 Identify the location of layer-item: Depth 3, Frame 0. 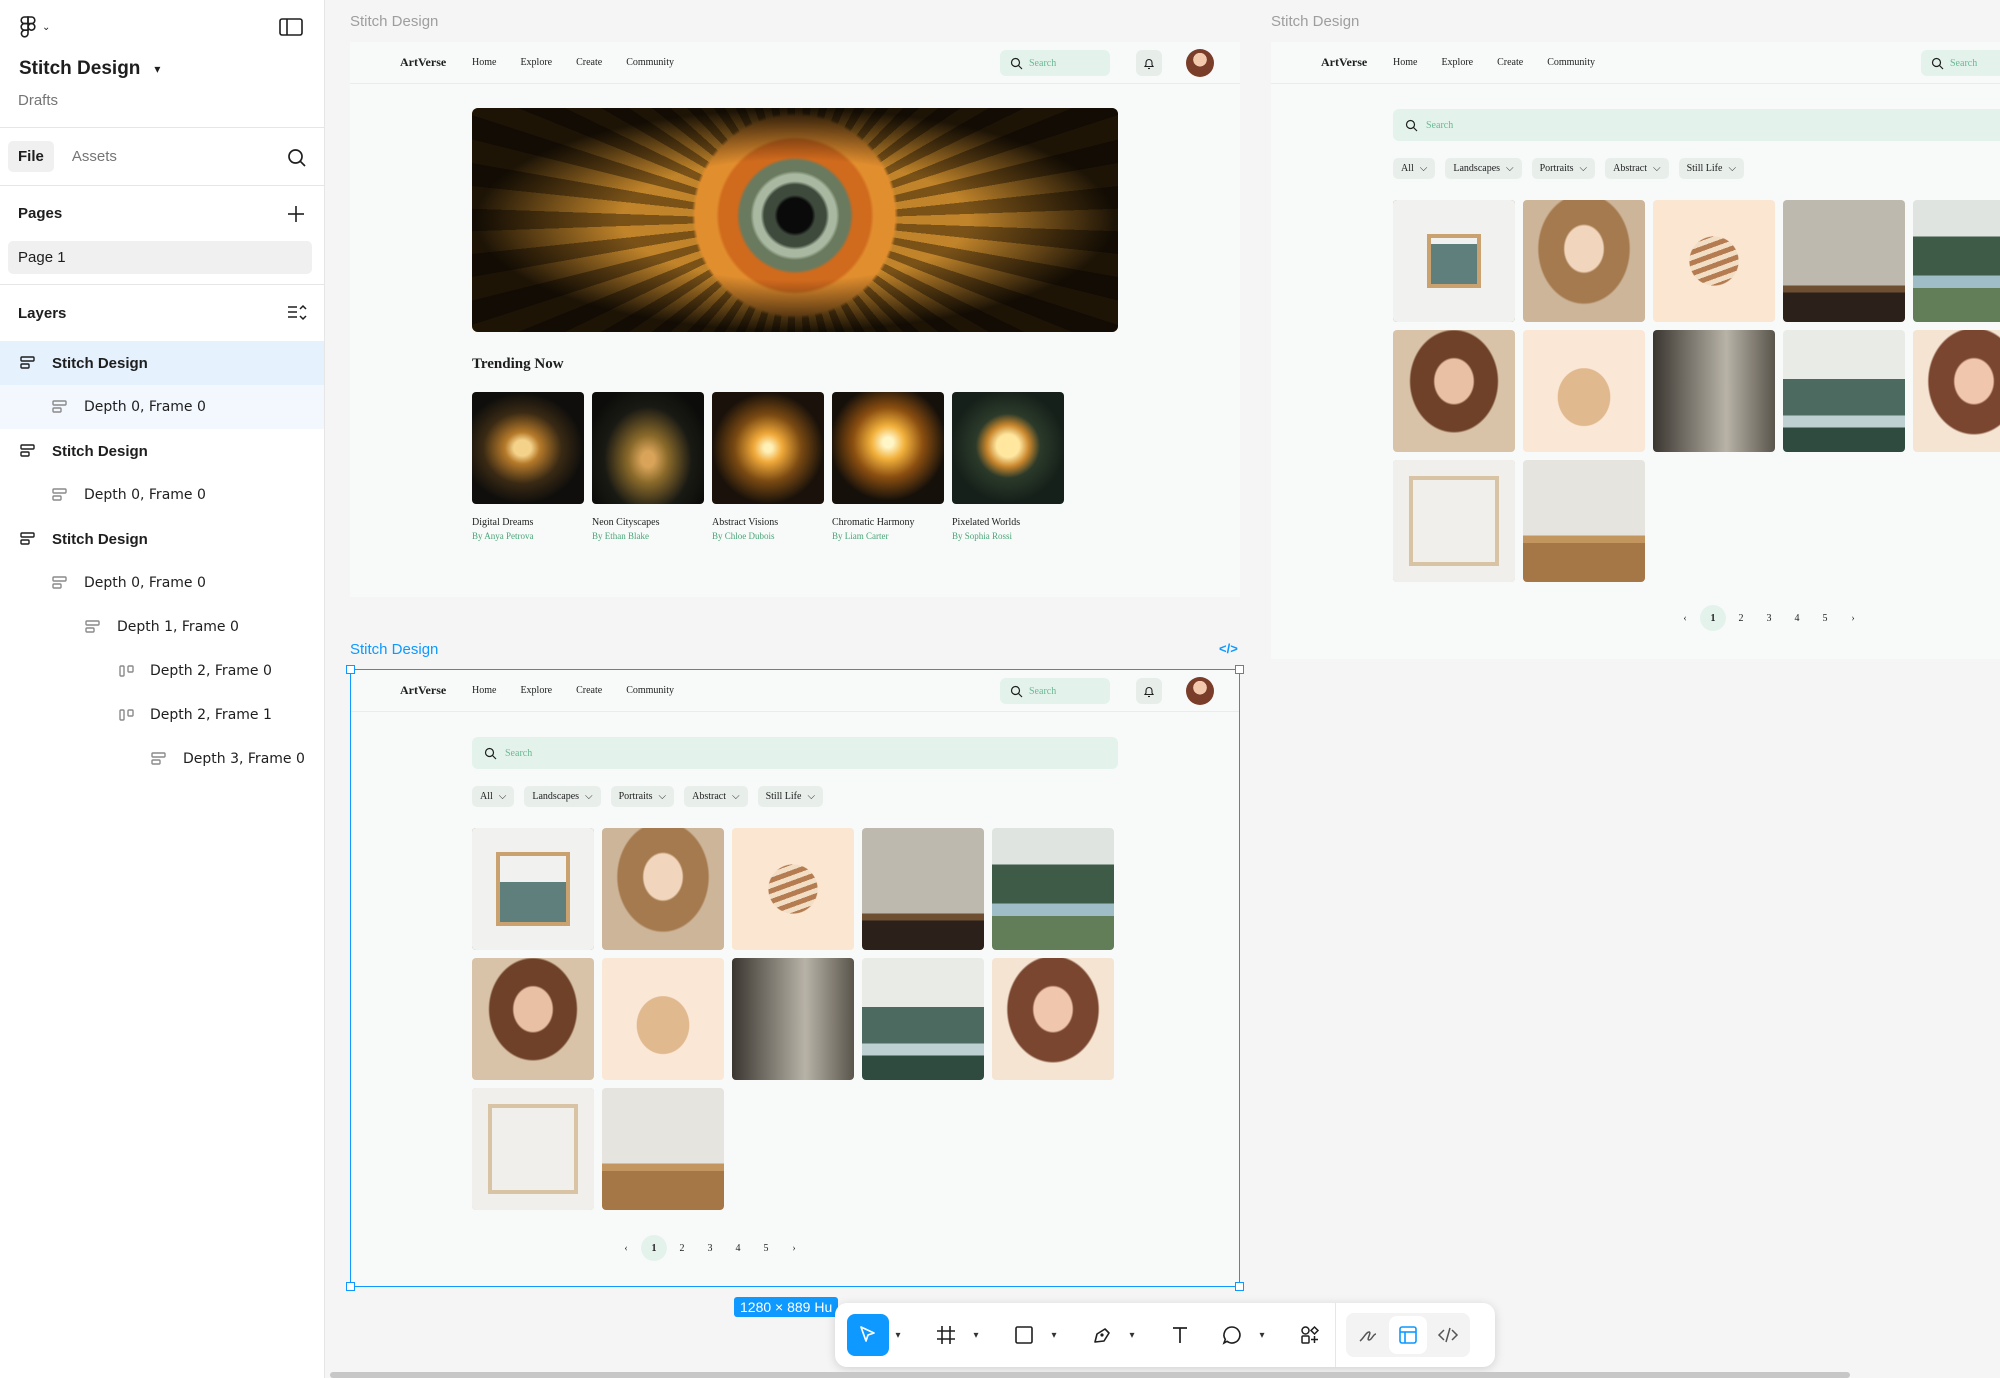
(162, 759).